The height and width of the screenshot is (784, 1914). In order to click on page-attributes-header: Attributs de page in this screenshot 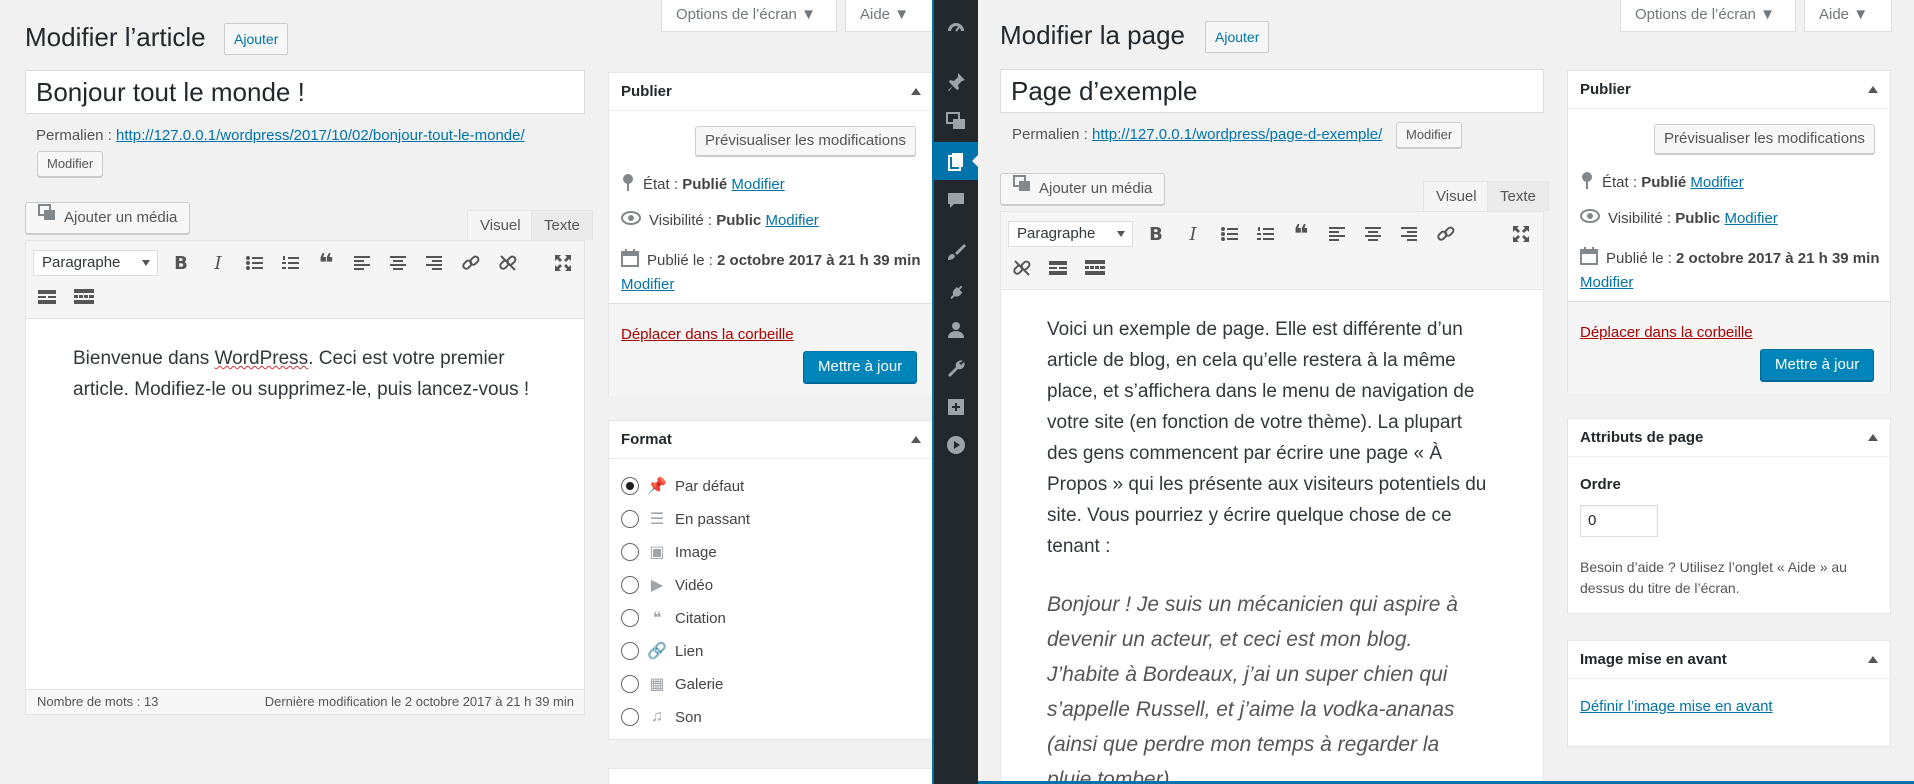, I will do `click(1729, 438)`.